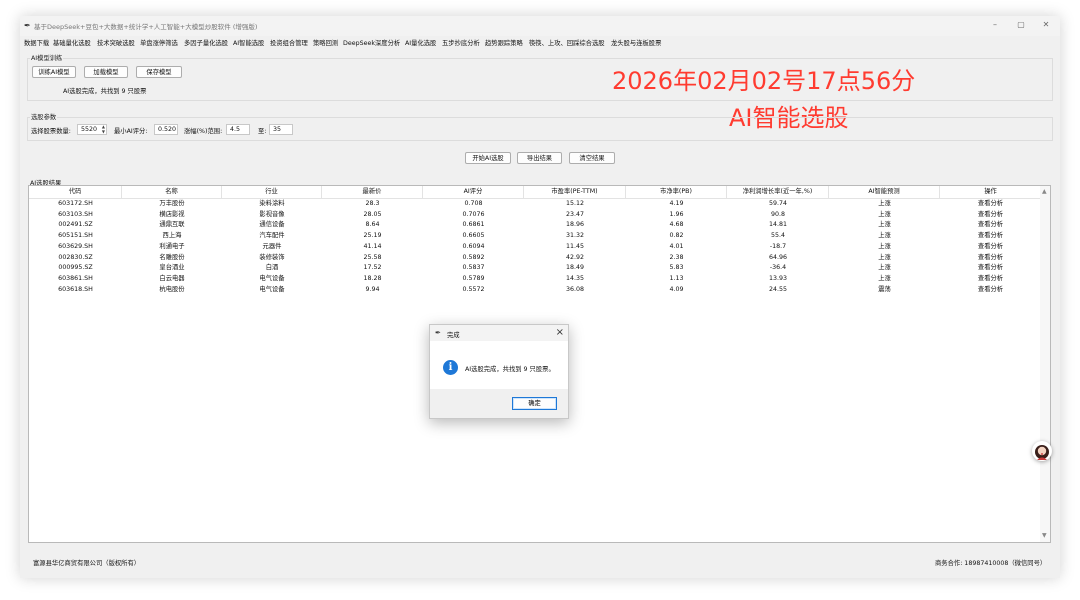 Image resolution: width=1080 pixels, height=600 pixels. I want to click on col-industry: 行业, so click(272, 192).